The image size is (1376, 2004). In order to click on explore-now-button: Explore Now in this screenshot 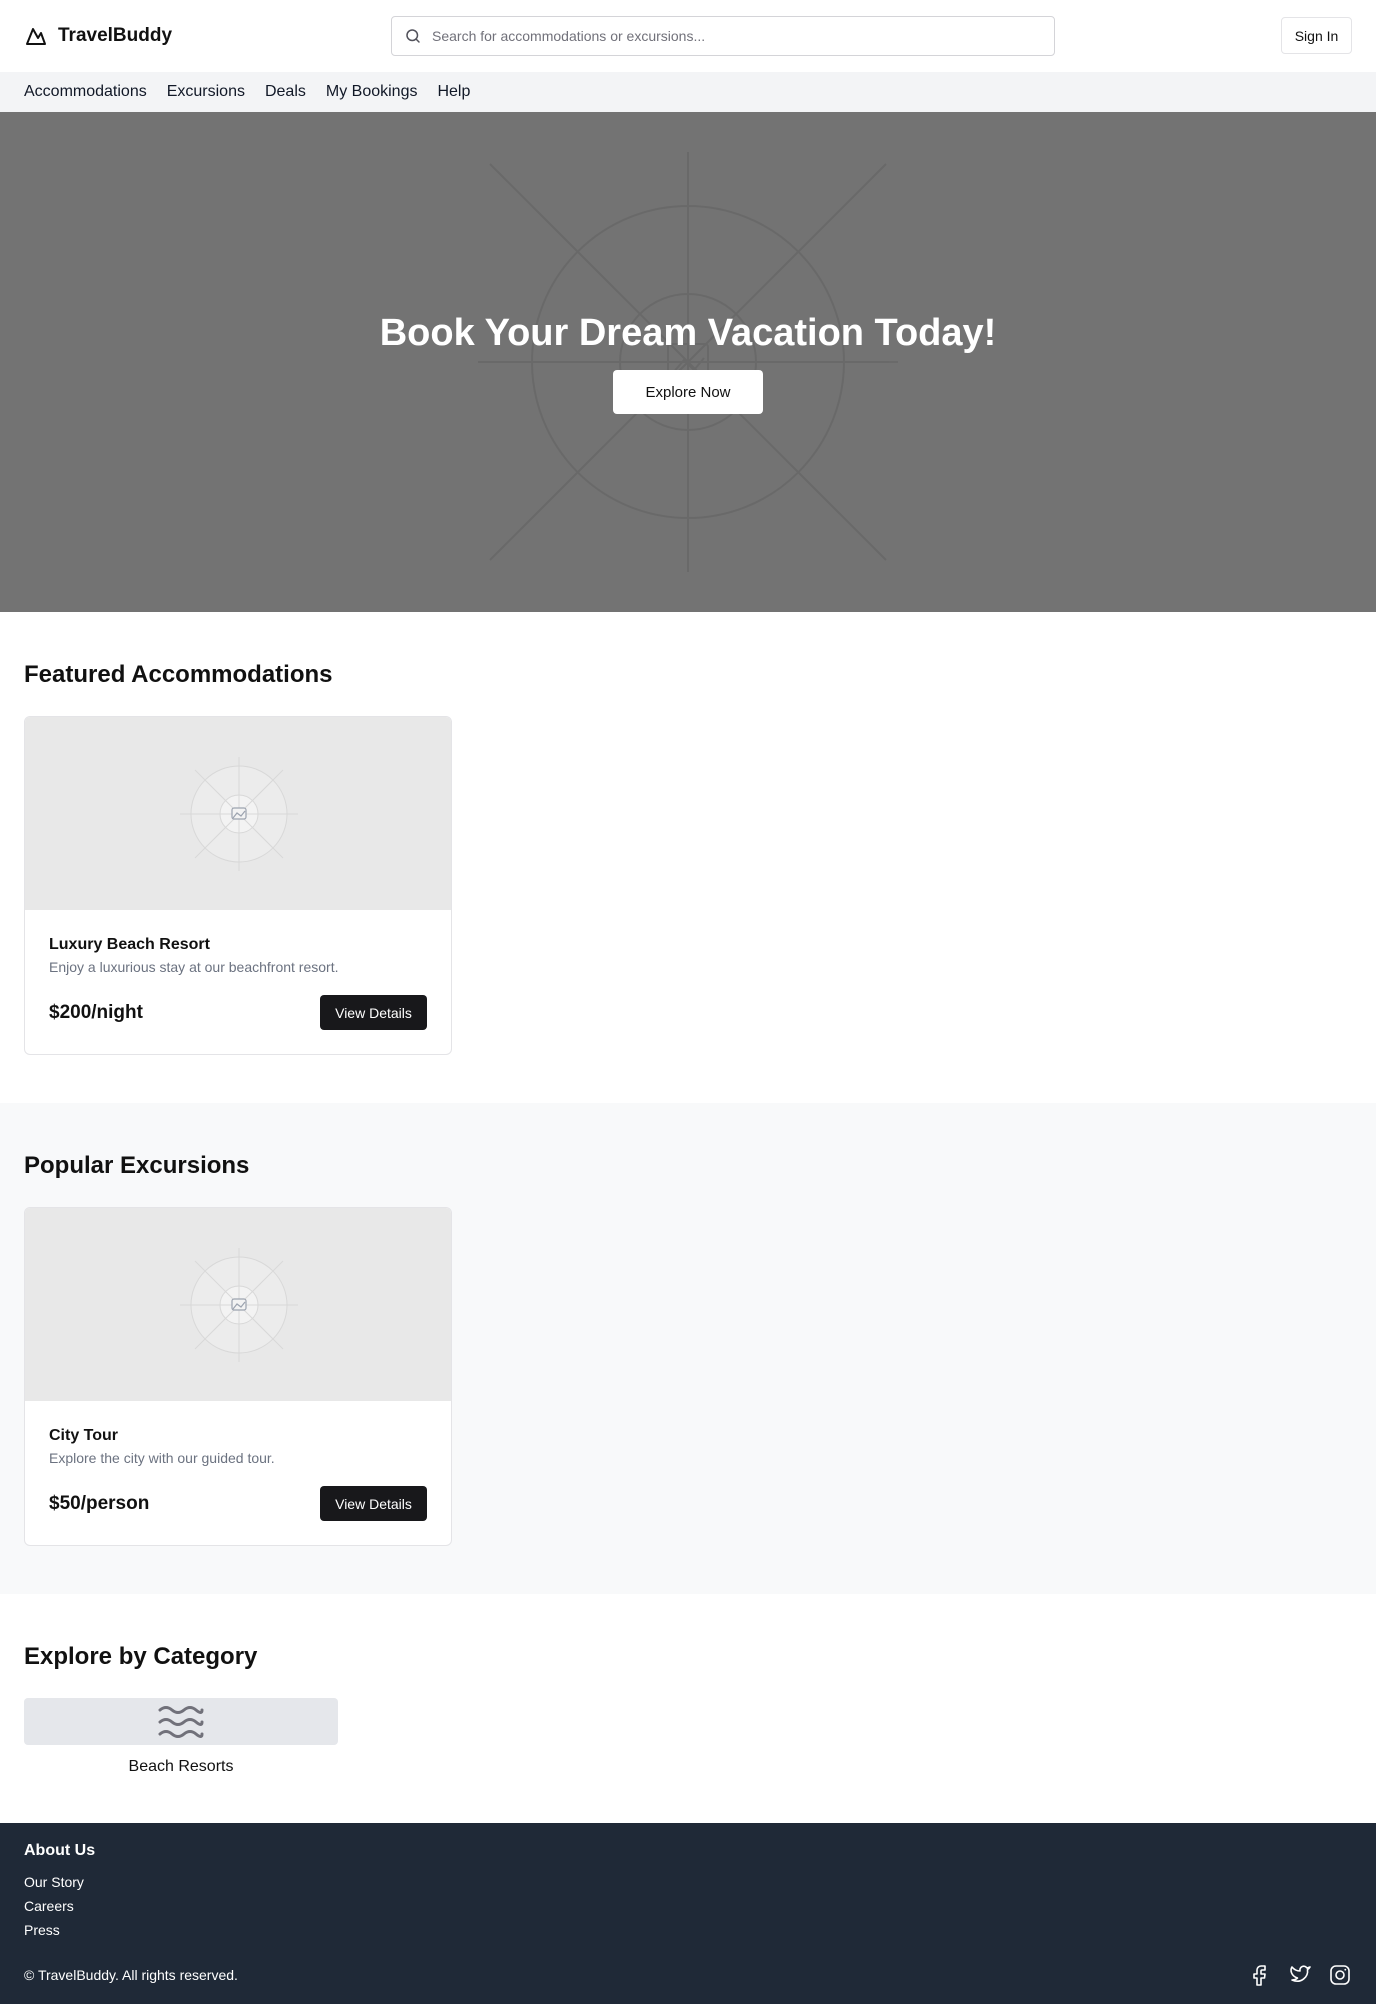, I will do `click(688, 392)`.